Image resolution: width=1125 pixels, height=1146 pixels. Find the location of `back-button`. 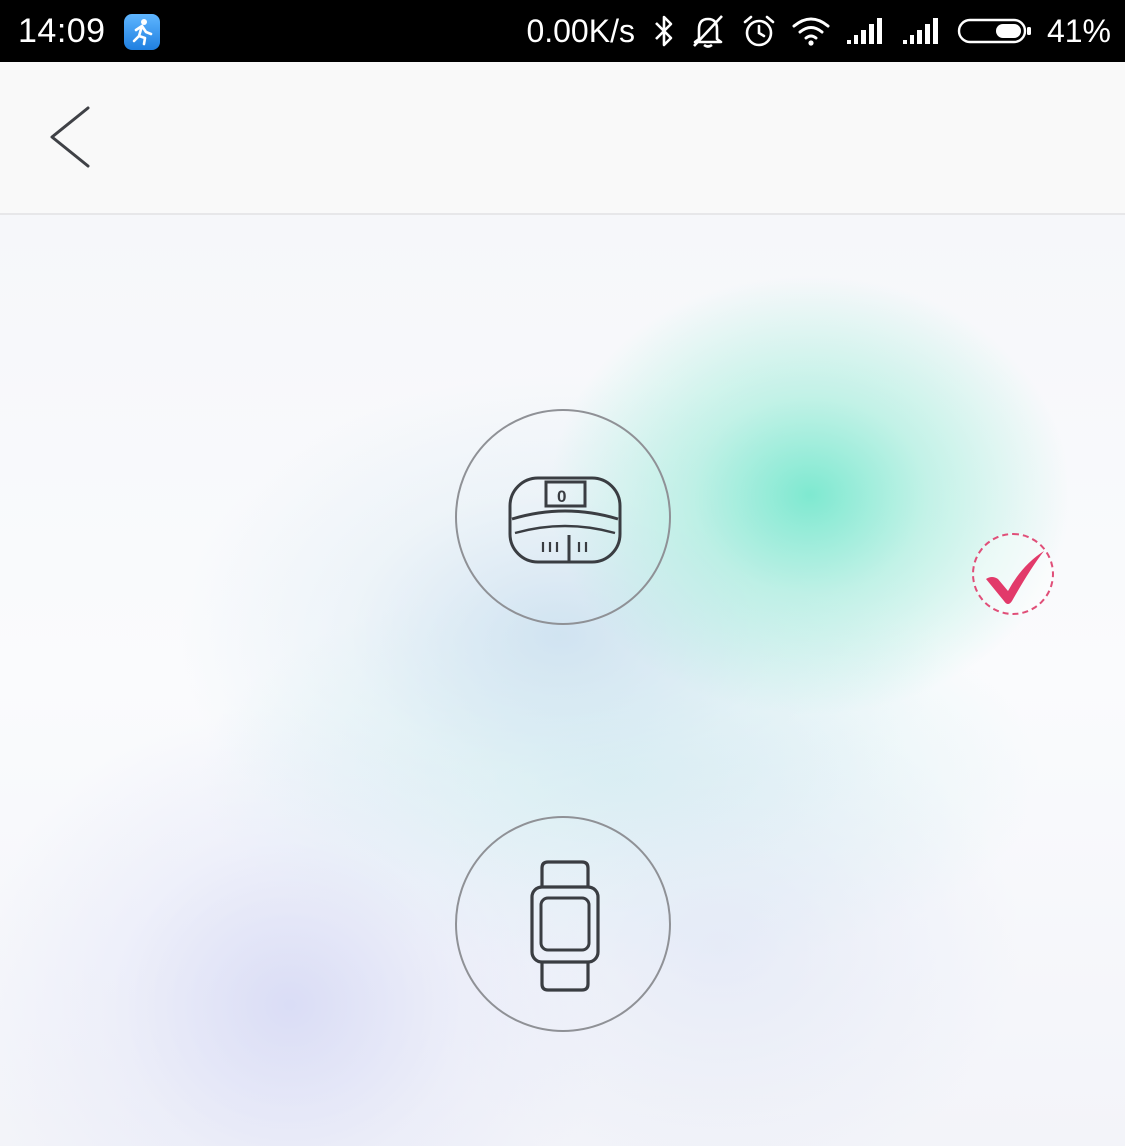

back-button is located at coordinates (70, 136).